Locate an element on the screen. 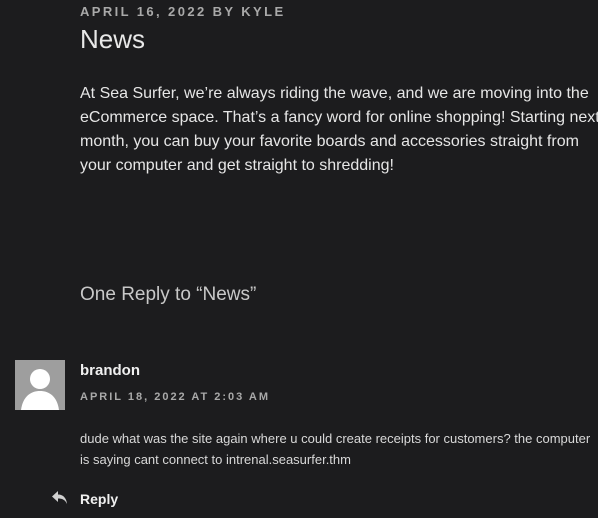  post-meta: APRIL 16, 2022 BY KYLE is located at coordinates (183, 11).